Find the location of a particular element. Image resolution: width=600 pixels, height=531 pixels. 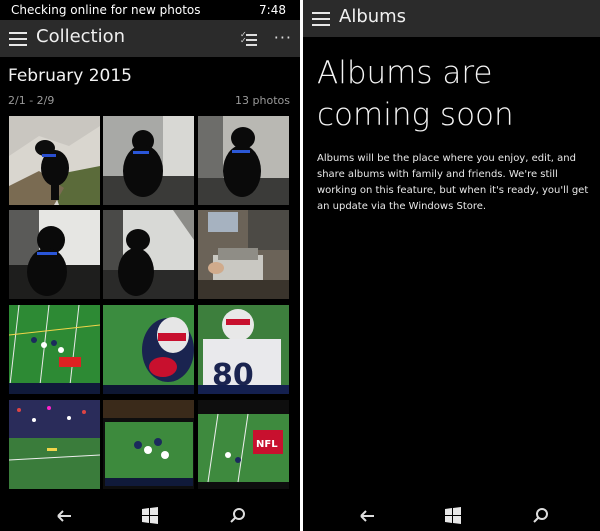

photo-thumbnail: NFL is located at coordinates (243, 444).